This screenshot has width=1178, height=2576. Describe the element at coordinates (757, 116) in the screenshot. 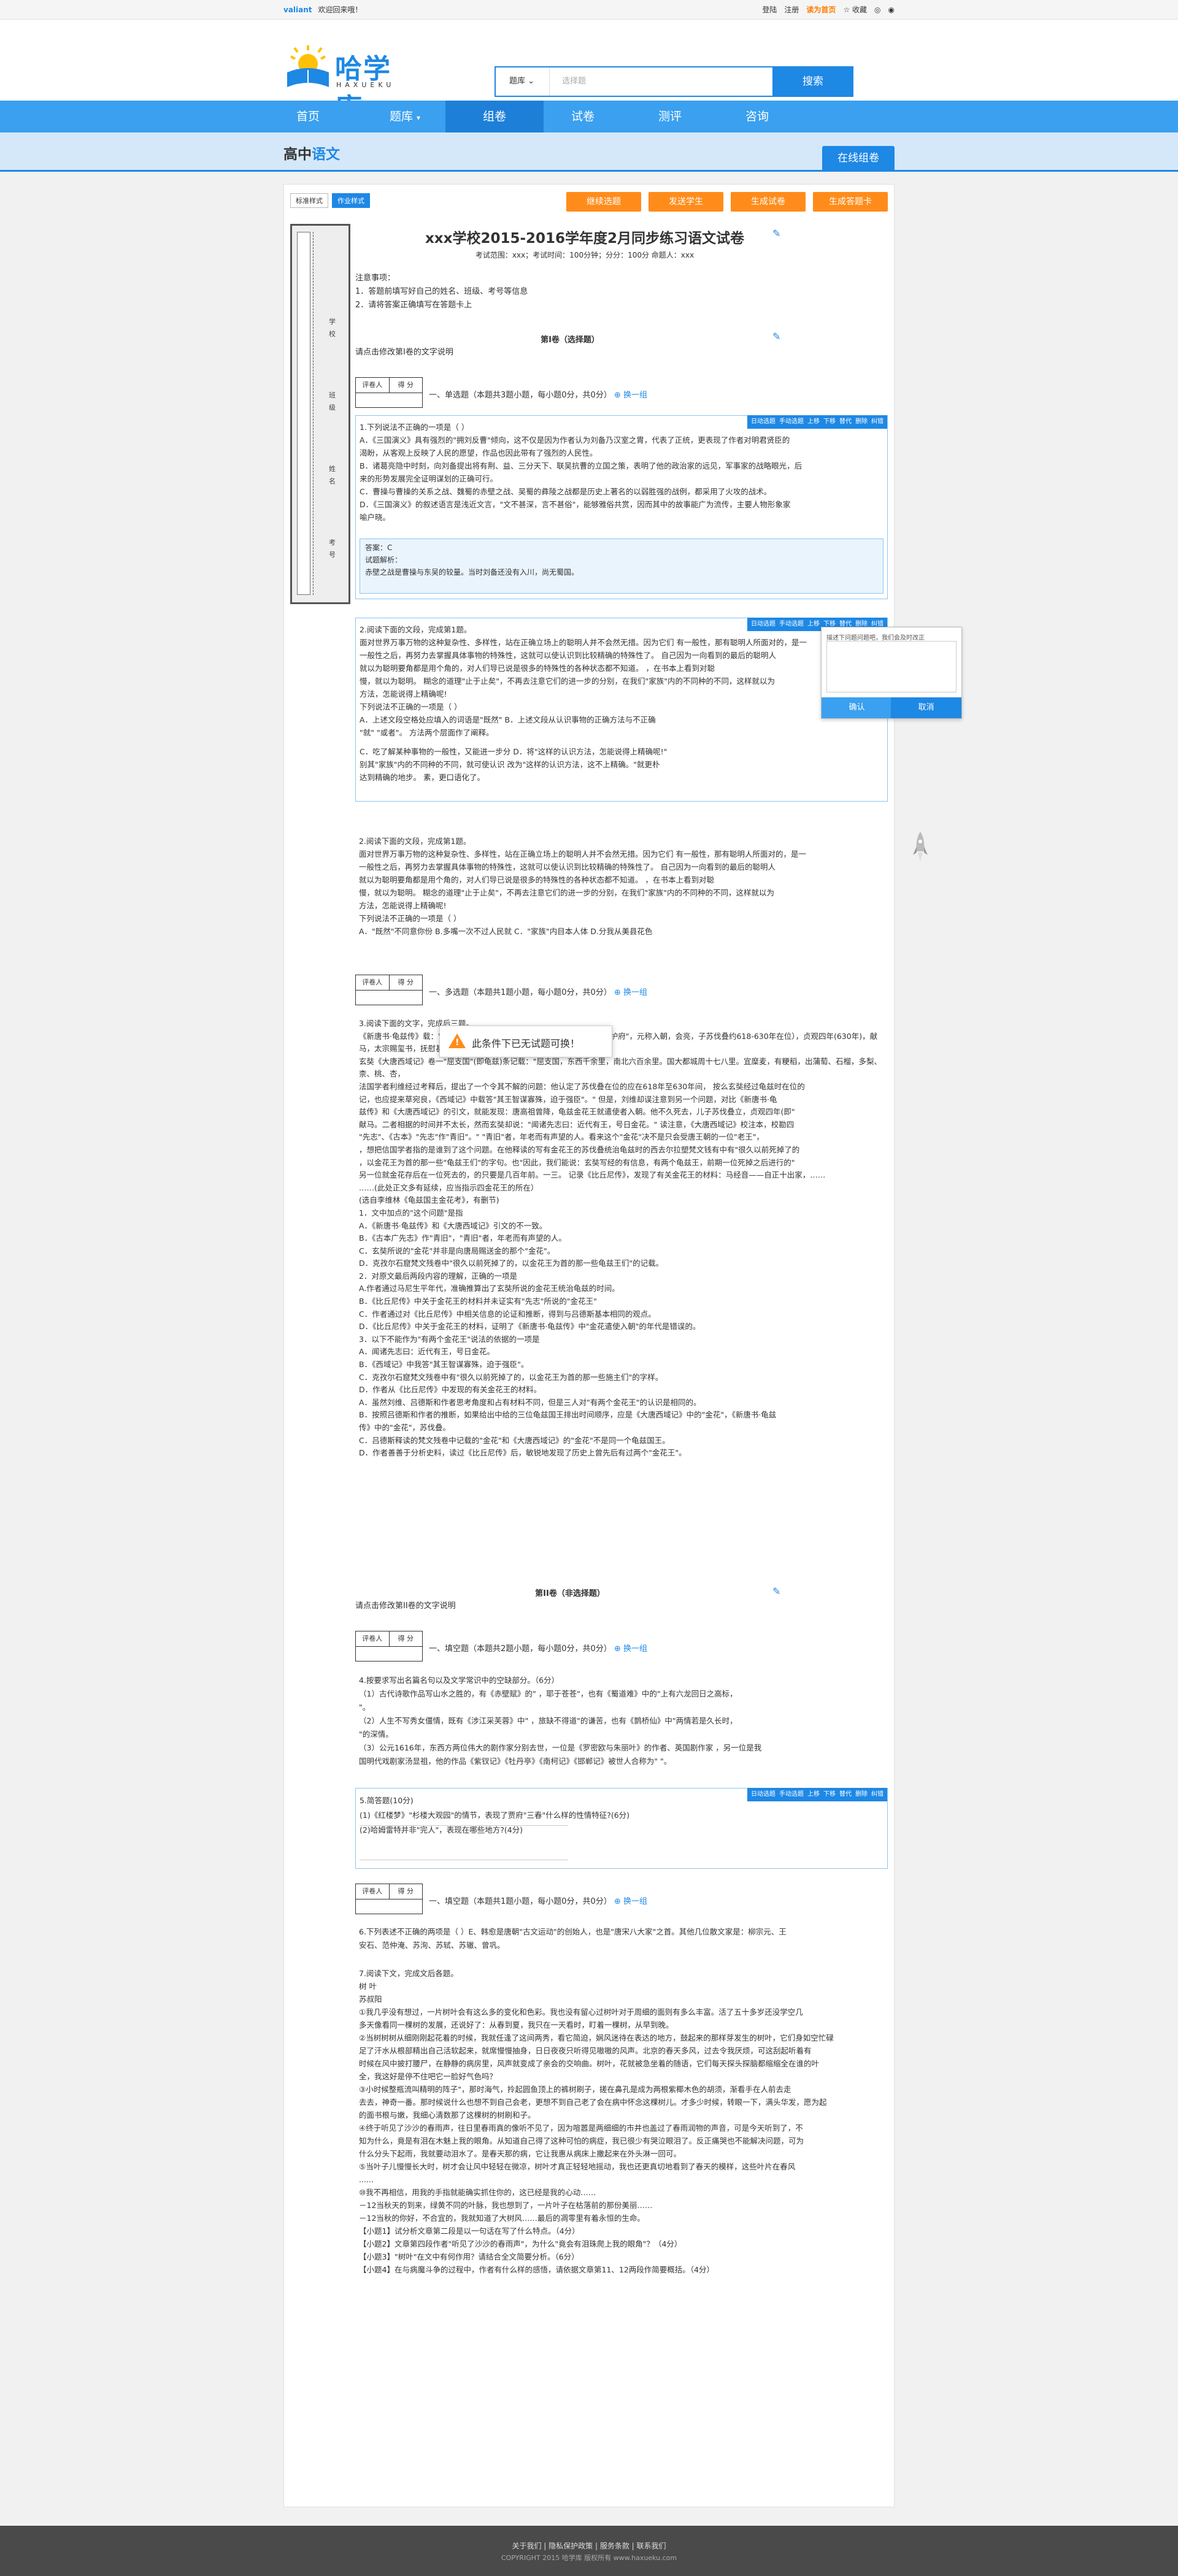

I see `nav-news: 咨询` at that location.